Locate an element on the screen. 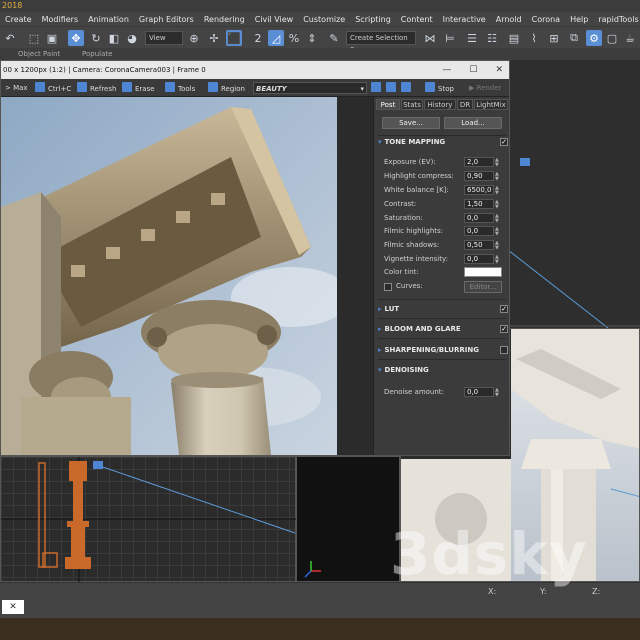  rendered-frame-window-icon: ▢ is located at coordinates (612, 38).